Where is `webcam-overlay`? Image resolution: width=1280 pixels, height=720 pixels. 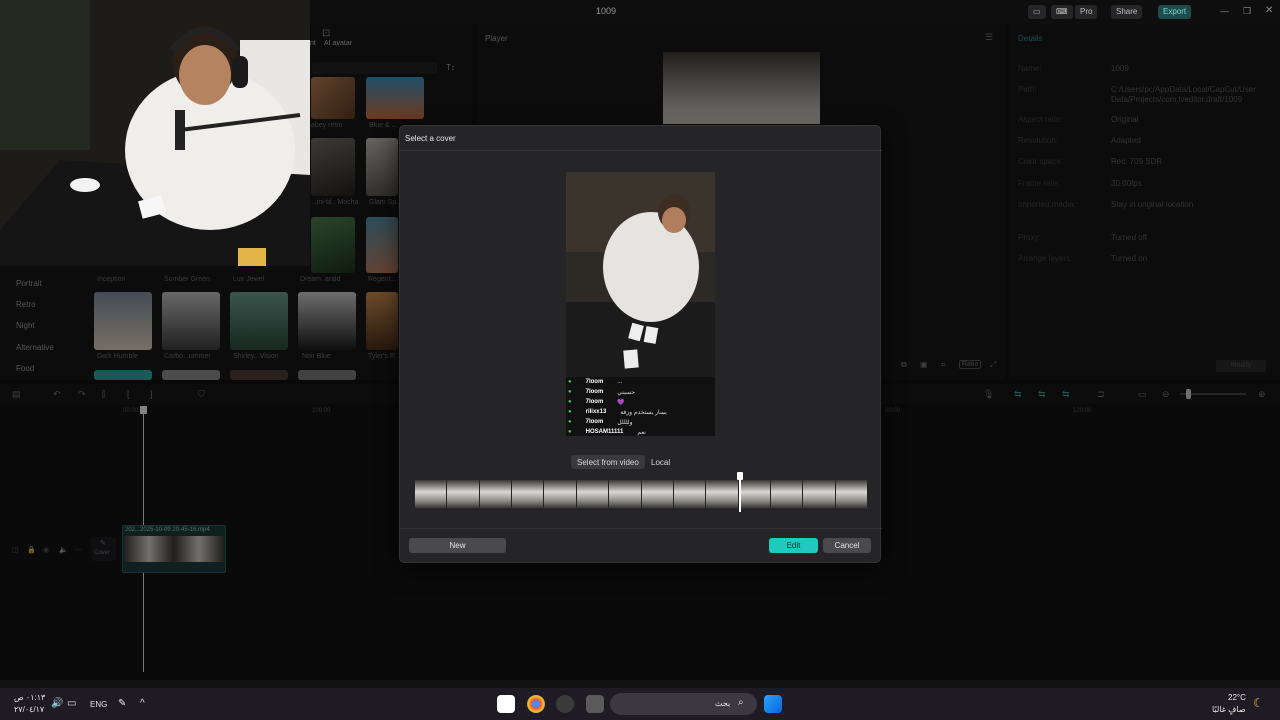 webcam-overlay is located at coordinates (155, 133).